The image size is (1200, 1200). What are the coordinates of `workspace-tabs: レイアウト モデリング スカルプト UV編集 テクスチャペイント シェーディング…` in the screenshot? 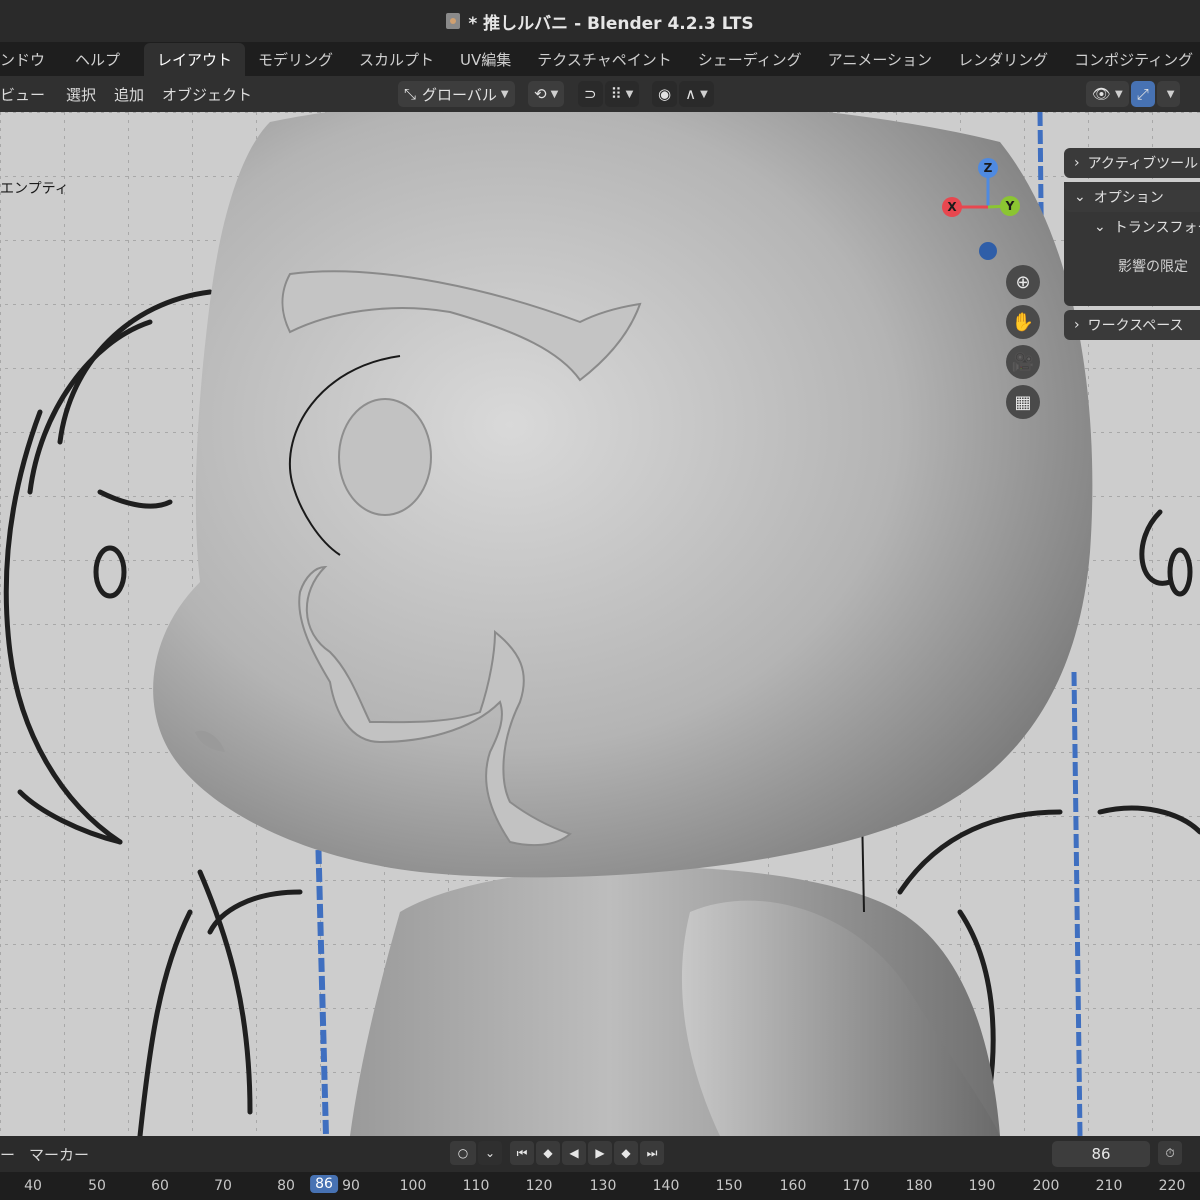 It's located at (672, 59).